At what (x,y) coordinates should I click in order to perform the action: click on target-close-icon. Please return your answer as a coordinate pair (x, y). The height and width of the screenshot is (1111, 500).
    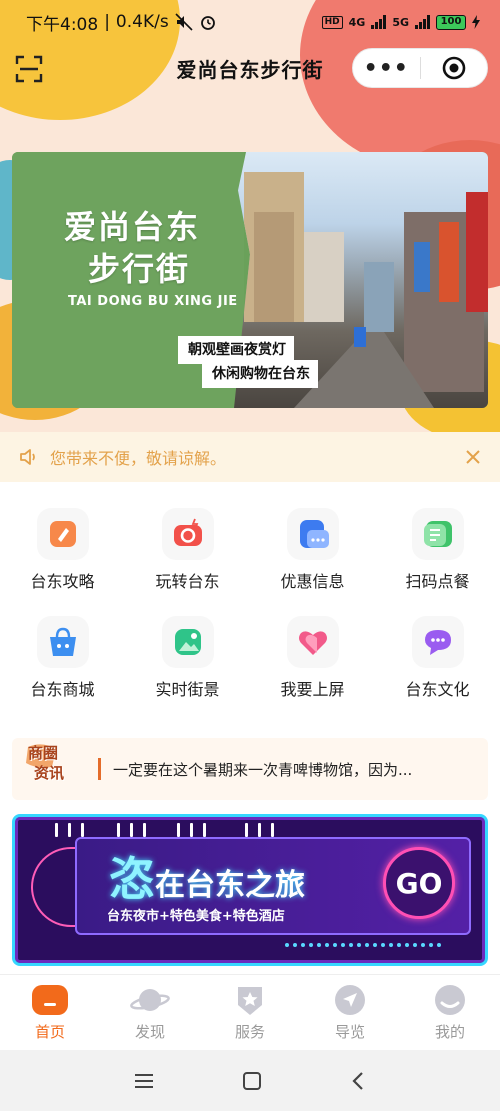
    Looking at the image, I should click on (454, 68).